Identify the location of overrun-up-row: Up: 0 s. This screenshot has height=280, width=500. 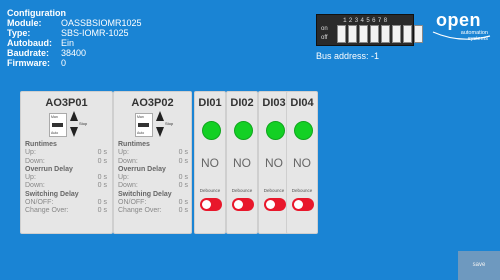
(153, 178).